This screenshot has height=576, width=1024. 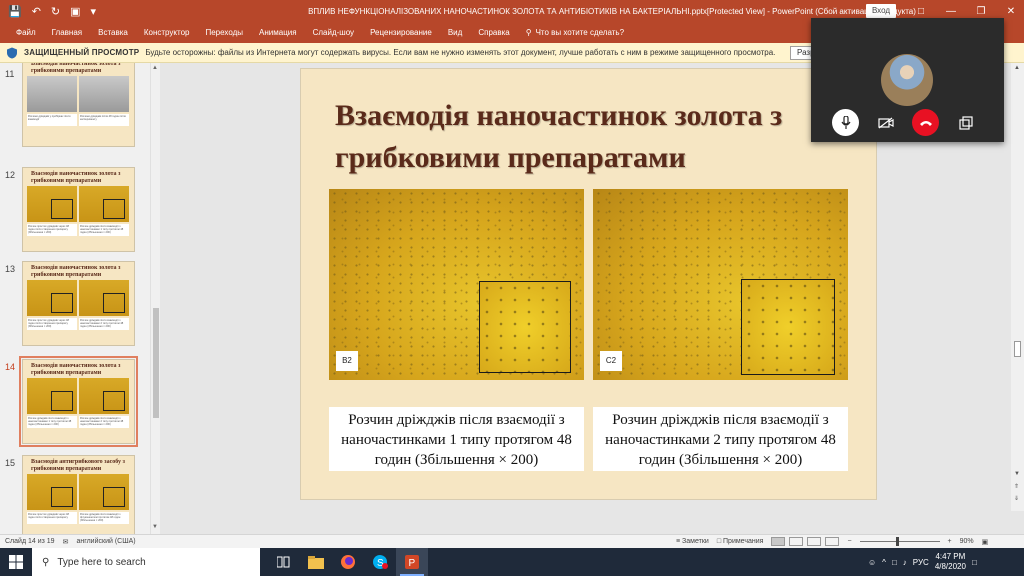 I want to click on firefox-icon, so click(x=348, y=562).